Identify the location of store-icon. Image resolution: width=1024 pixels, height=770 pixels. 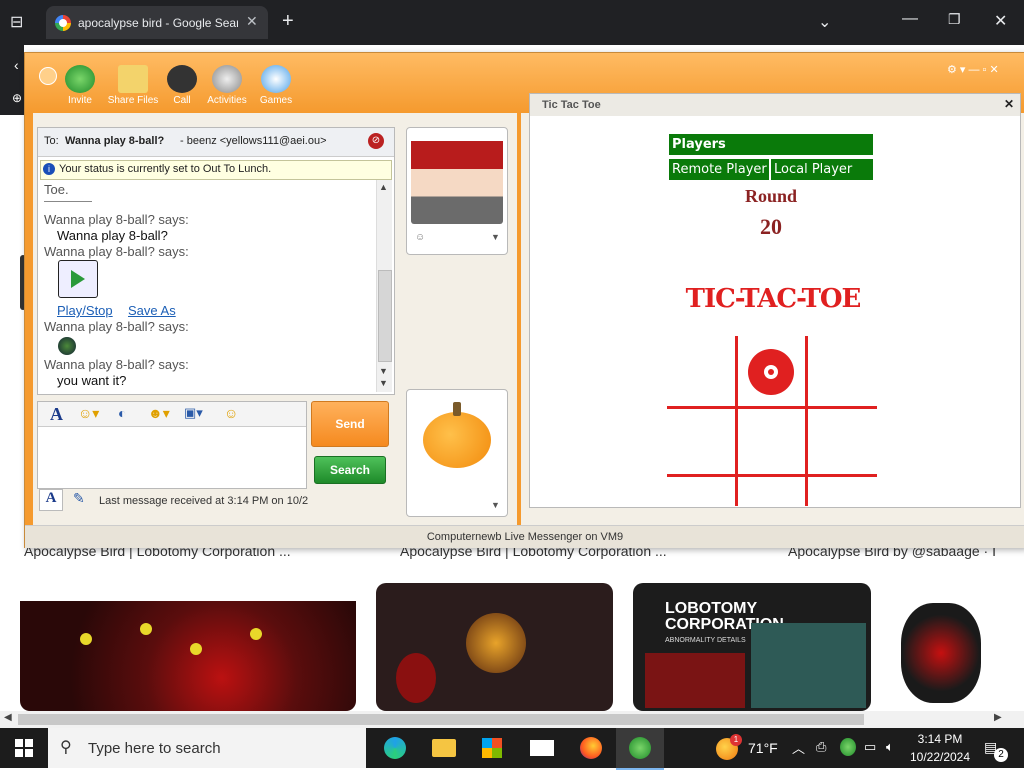
(492, 748).